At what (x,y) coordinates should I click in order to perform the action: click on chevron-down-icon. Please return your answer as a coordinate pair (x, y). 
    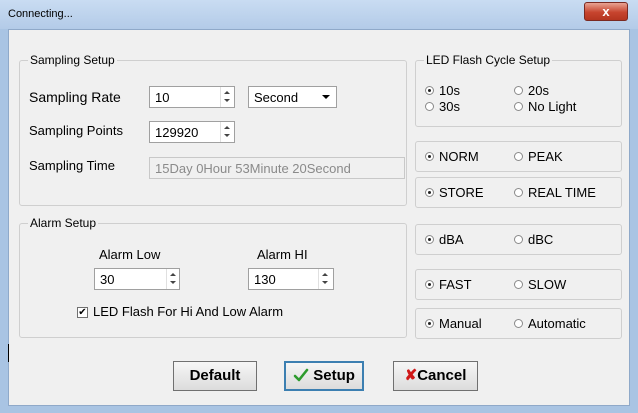
    Looking at the image, I should click on (326, 97).